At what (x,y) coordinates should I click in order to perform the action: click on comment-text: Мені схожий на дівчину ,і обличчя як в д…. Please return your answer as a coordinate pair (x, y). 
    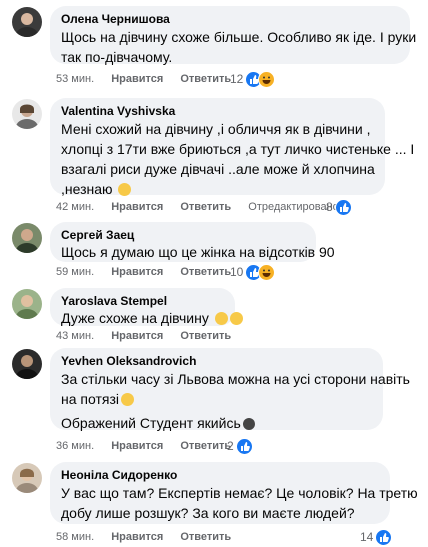
    Looking at the image, I should click on (238, 159).